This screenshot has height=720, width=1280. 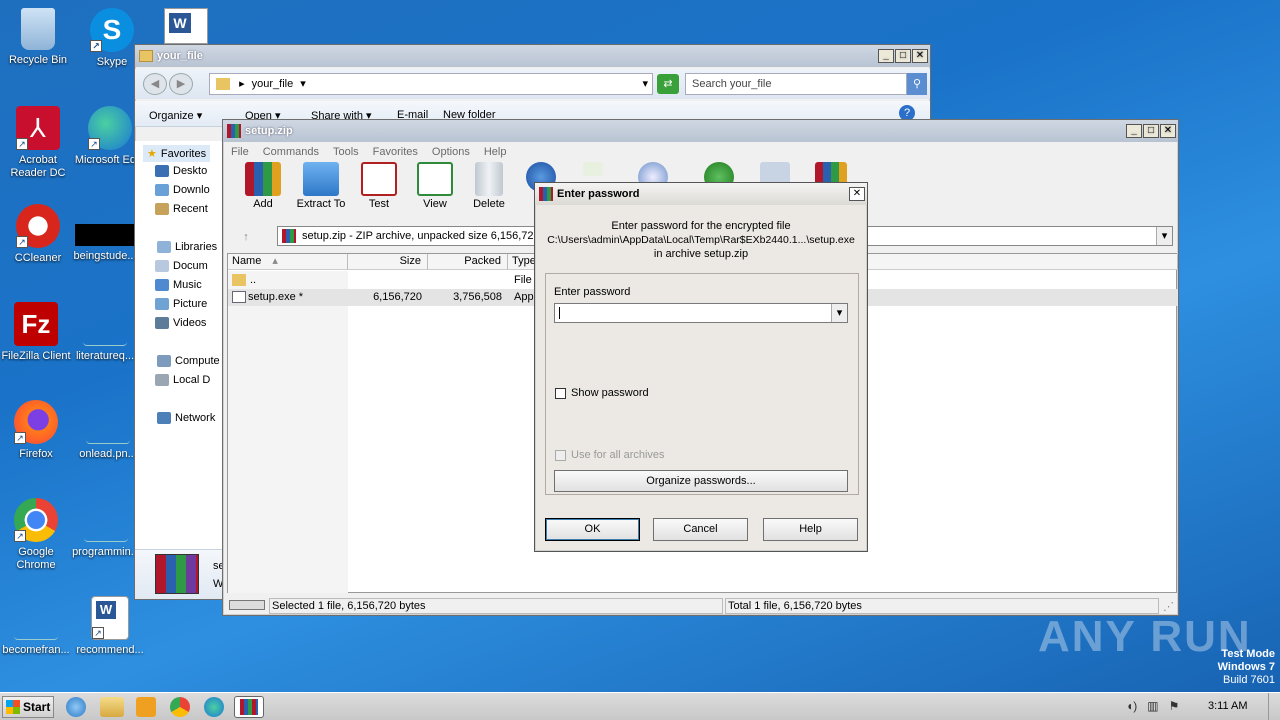 I want to click on chevron-down-icon: ▾, so click(x=303, y=84).